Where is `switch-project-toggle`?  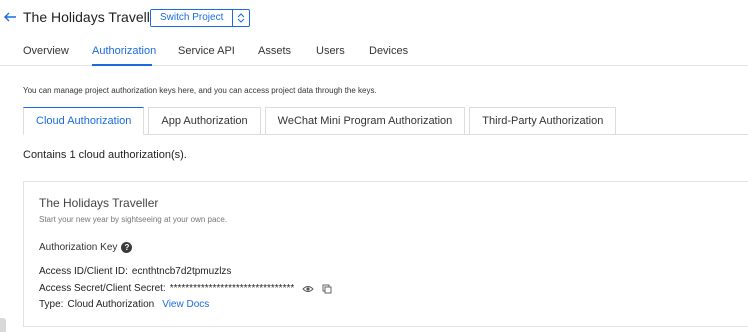
switch-project-toggle is located at coordinates (241, 18).